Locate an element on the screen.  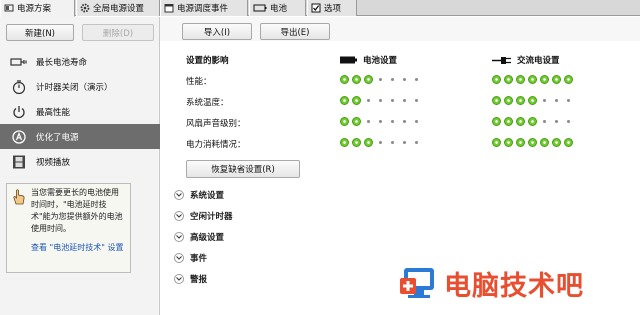
performance-ac-rating is located at coordinates (532, 79).